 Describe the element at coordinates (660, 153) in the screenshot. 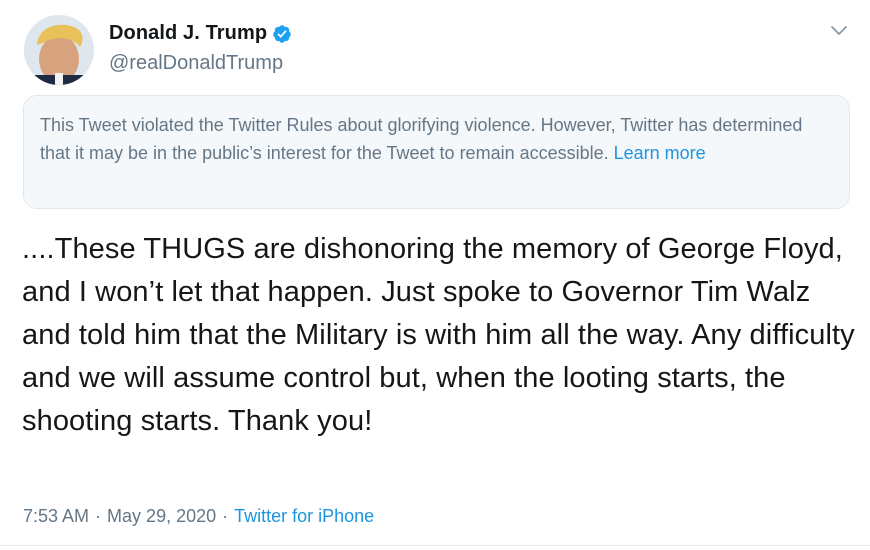

I see `learn-more-link: Learn more` at that location.